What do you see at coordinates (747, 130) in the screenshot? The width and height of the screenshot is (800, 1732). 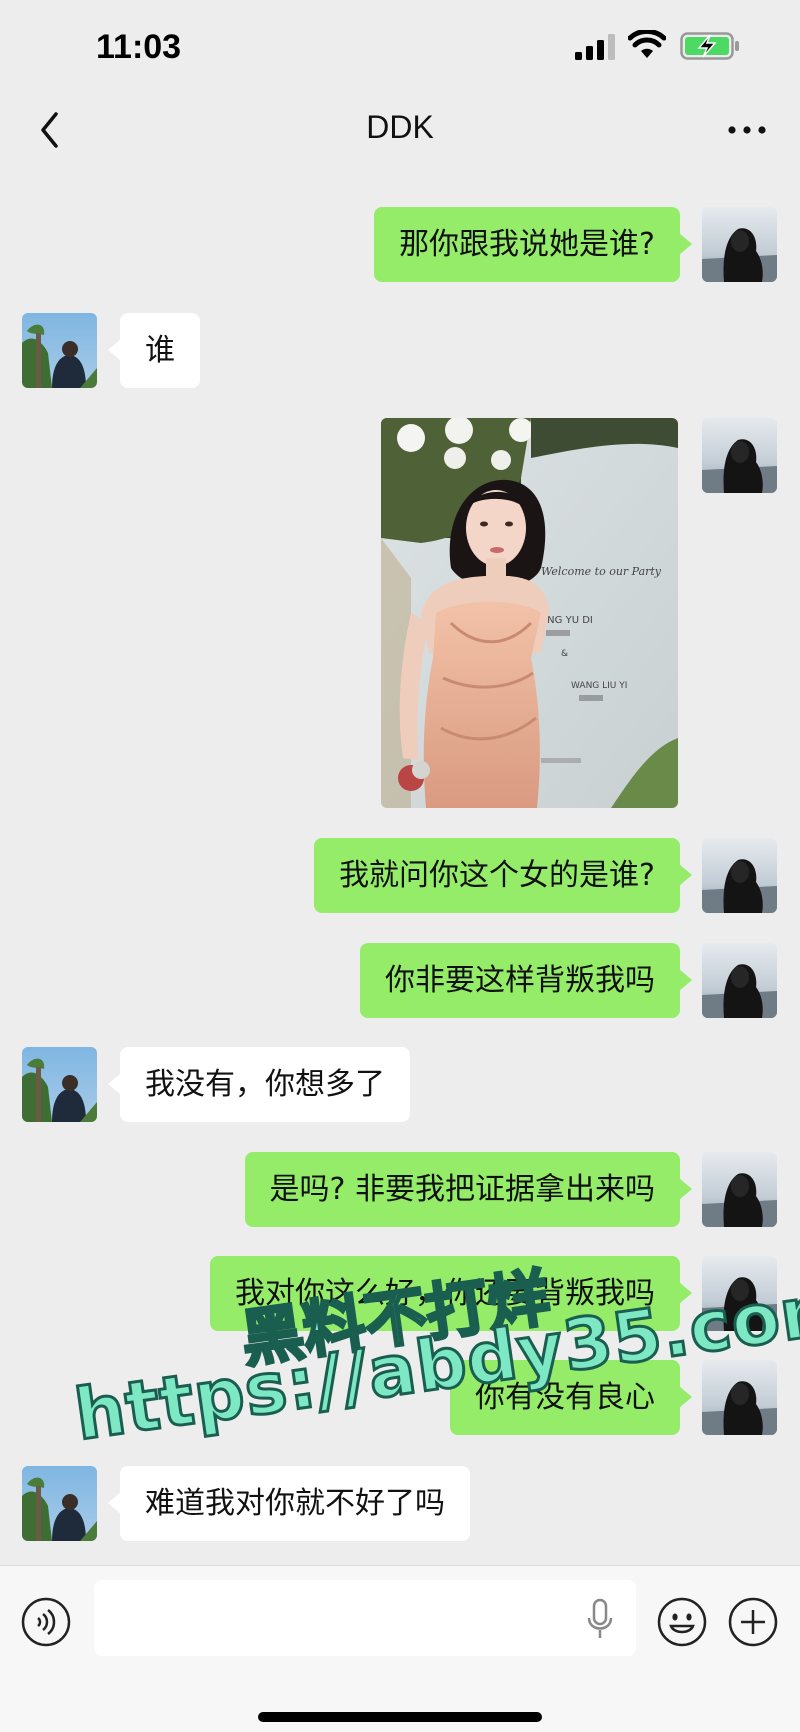 I see `more-dots-icon` at bounding box center [747, 130].